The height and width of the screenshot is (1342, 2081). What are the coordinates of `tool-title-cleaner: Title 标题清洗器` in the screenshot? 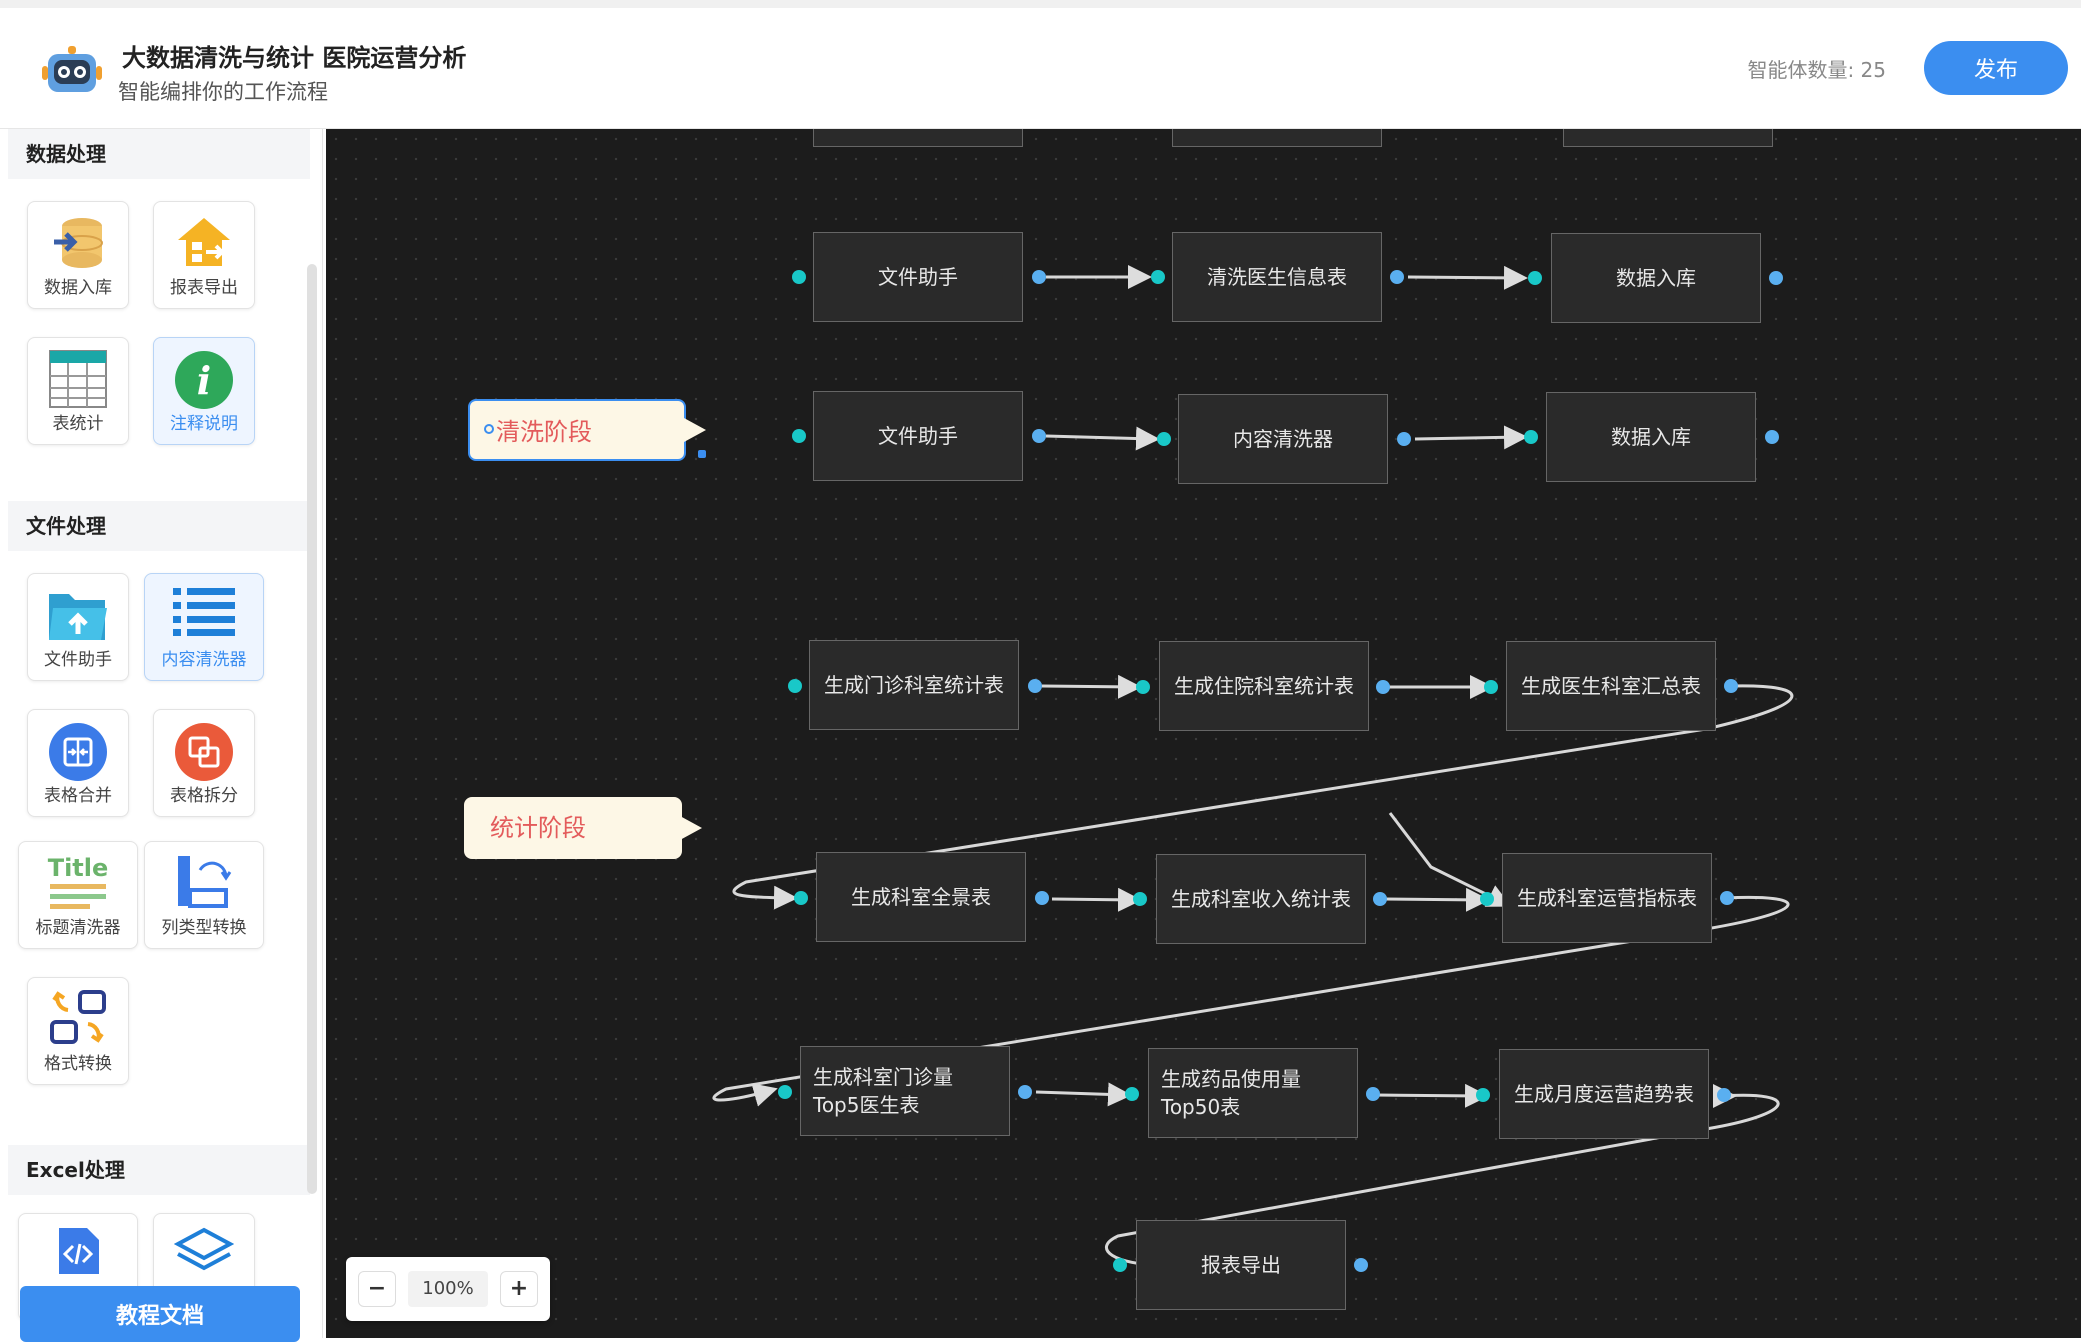 It's located at (78, 895).